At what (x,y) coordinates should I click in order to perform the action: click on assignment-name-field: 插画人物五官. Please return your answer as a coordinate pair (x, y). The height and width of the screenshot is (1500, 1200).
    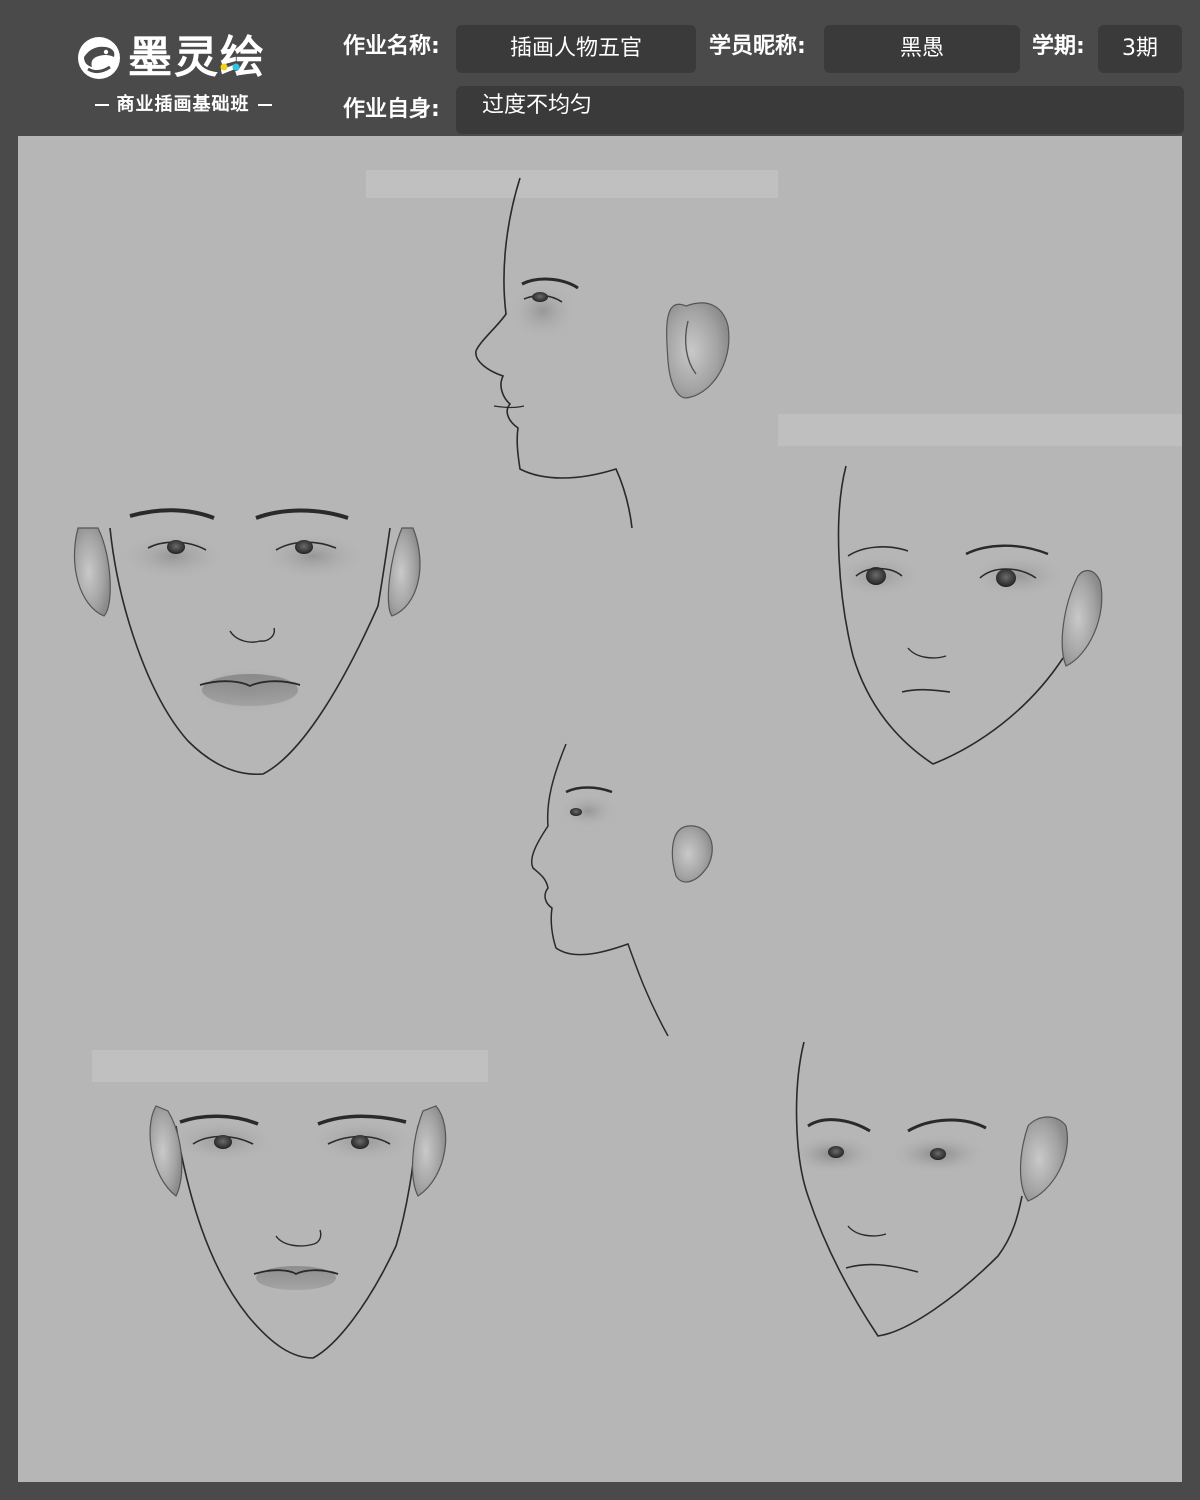
    Looking at the image, I should click on (576, 49).